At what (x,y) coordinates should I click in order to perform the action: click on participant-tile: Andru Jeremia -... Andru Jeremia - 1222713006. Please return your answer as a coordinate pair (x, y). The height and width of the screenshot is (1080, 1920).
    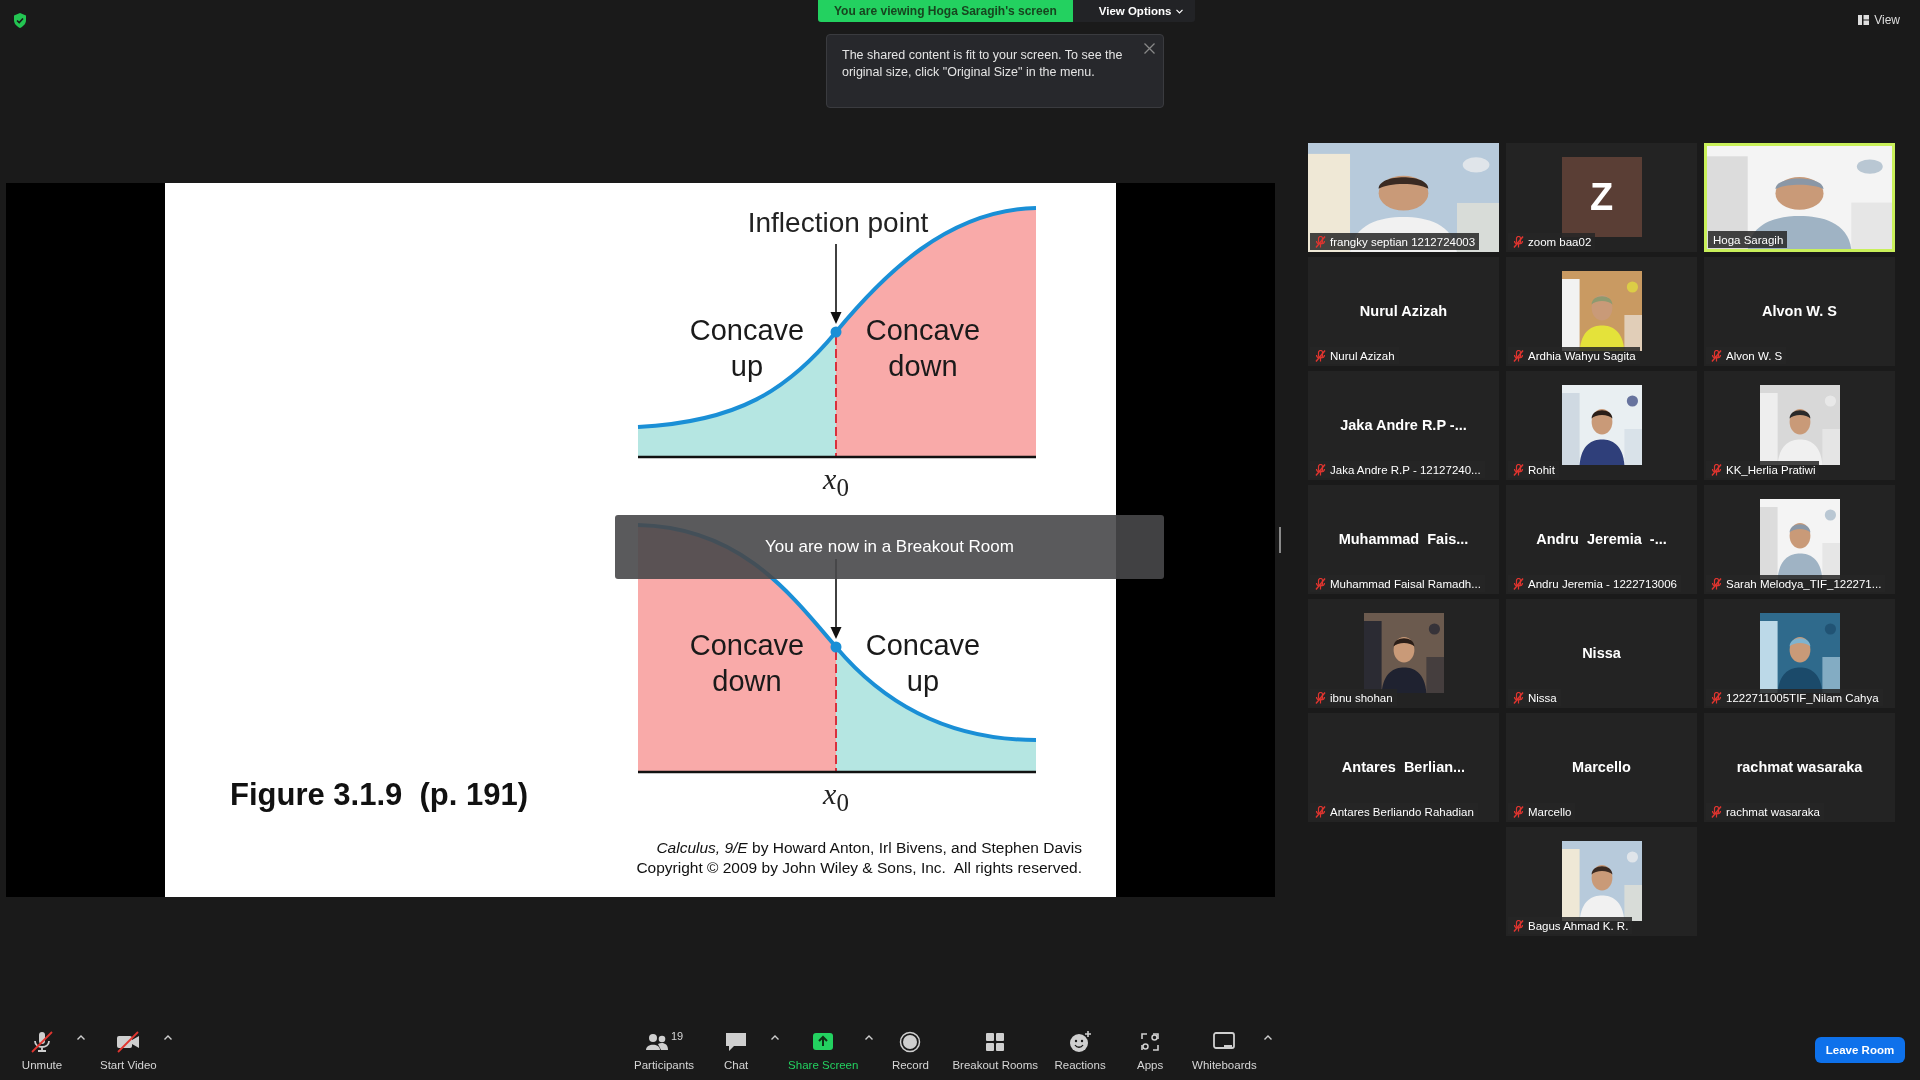
    Looking at the image, I should click on (1601, 539).